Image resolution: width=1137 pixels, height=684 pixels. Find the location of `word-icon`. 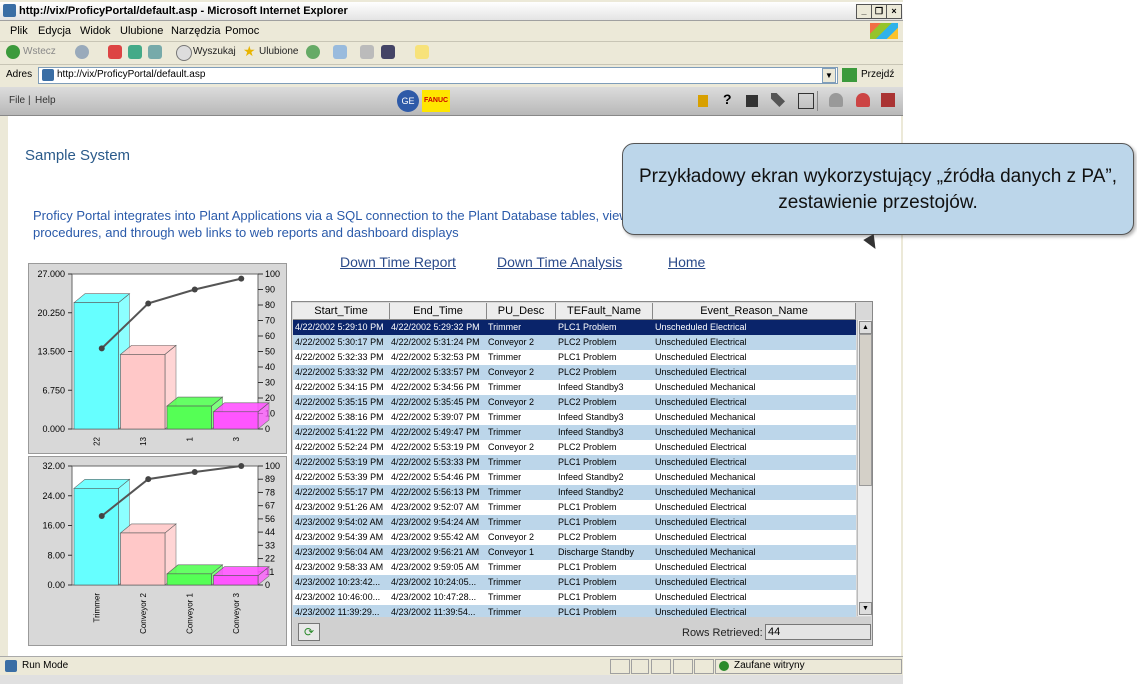

word-icon is located at coordinates (388, 52).